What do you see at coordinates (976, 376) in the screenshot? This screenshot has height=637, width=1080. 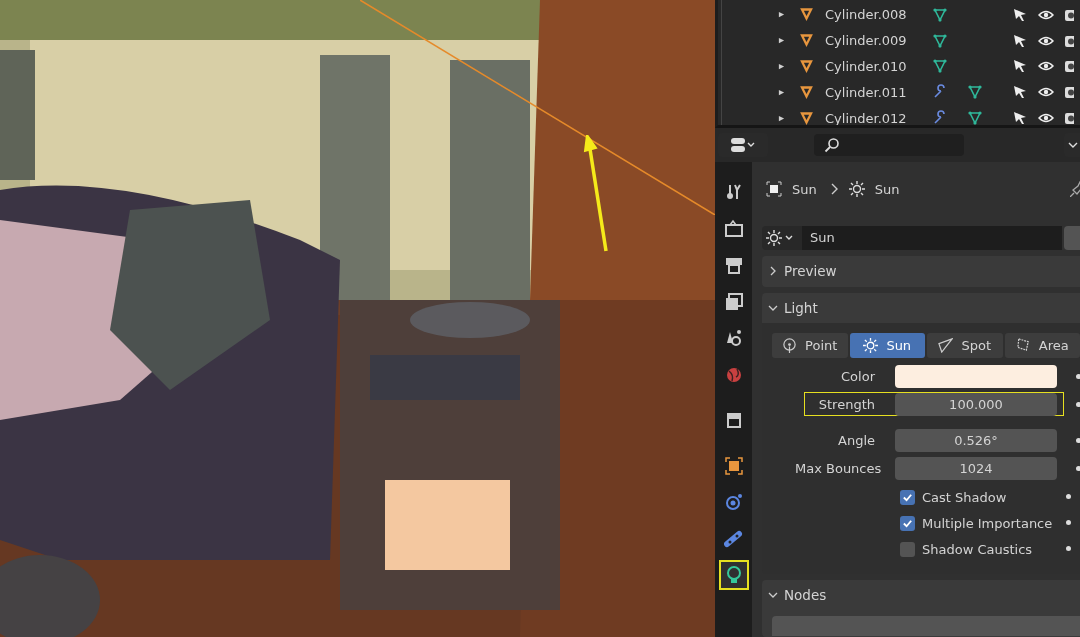 I see `color-swatch` at bounding box center [976, 376].